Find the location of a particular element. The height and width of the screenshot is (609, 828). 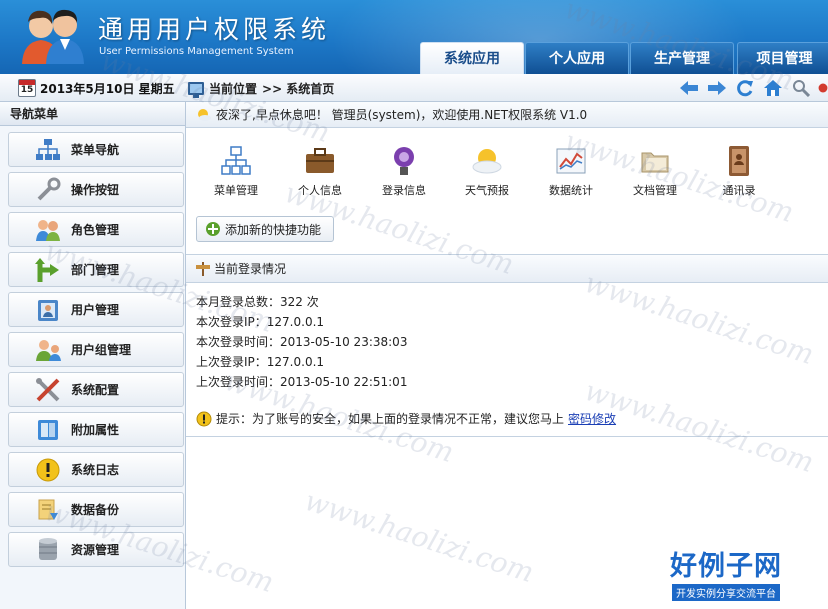

back-arrow-icon is located at coordinates (689, 88).